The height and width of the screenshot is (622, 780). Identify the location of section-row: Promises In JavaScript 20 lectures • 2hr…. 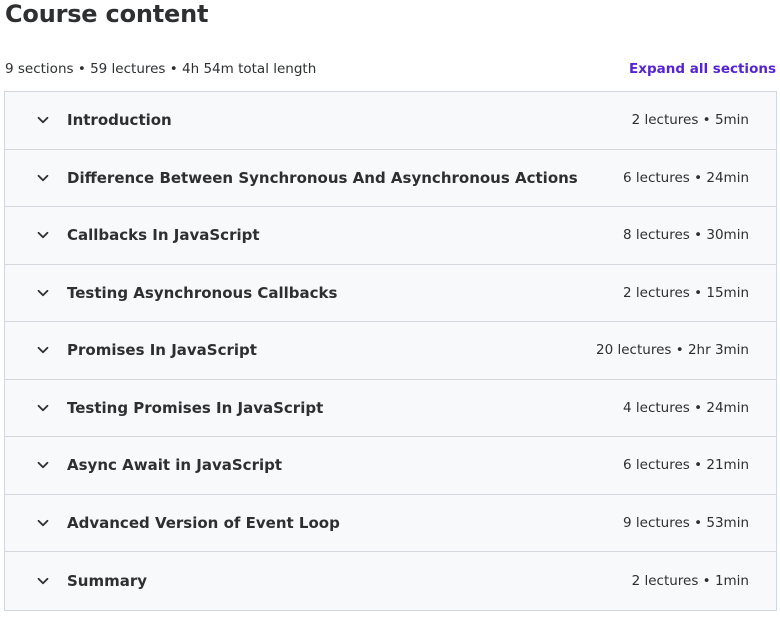
(390, 351).